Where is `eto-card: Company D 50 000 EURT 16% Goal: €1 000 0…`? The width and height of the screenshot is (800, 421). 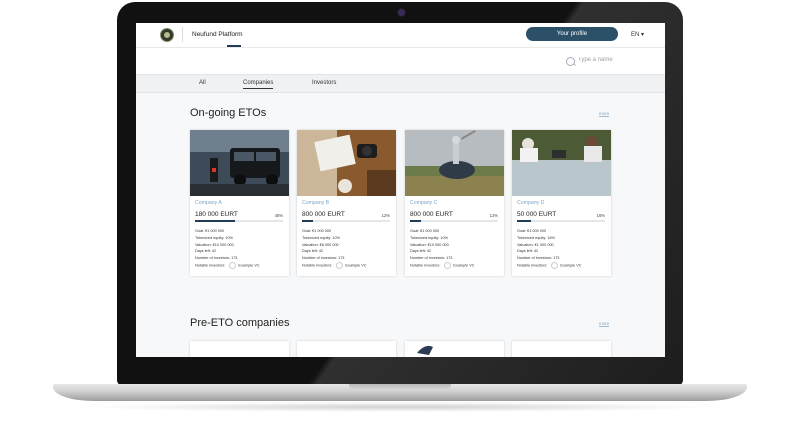 eto-card: Company D 50 000 EURT 16% Goal: €1 000 0… is located at coordinates (561, 203).